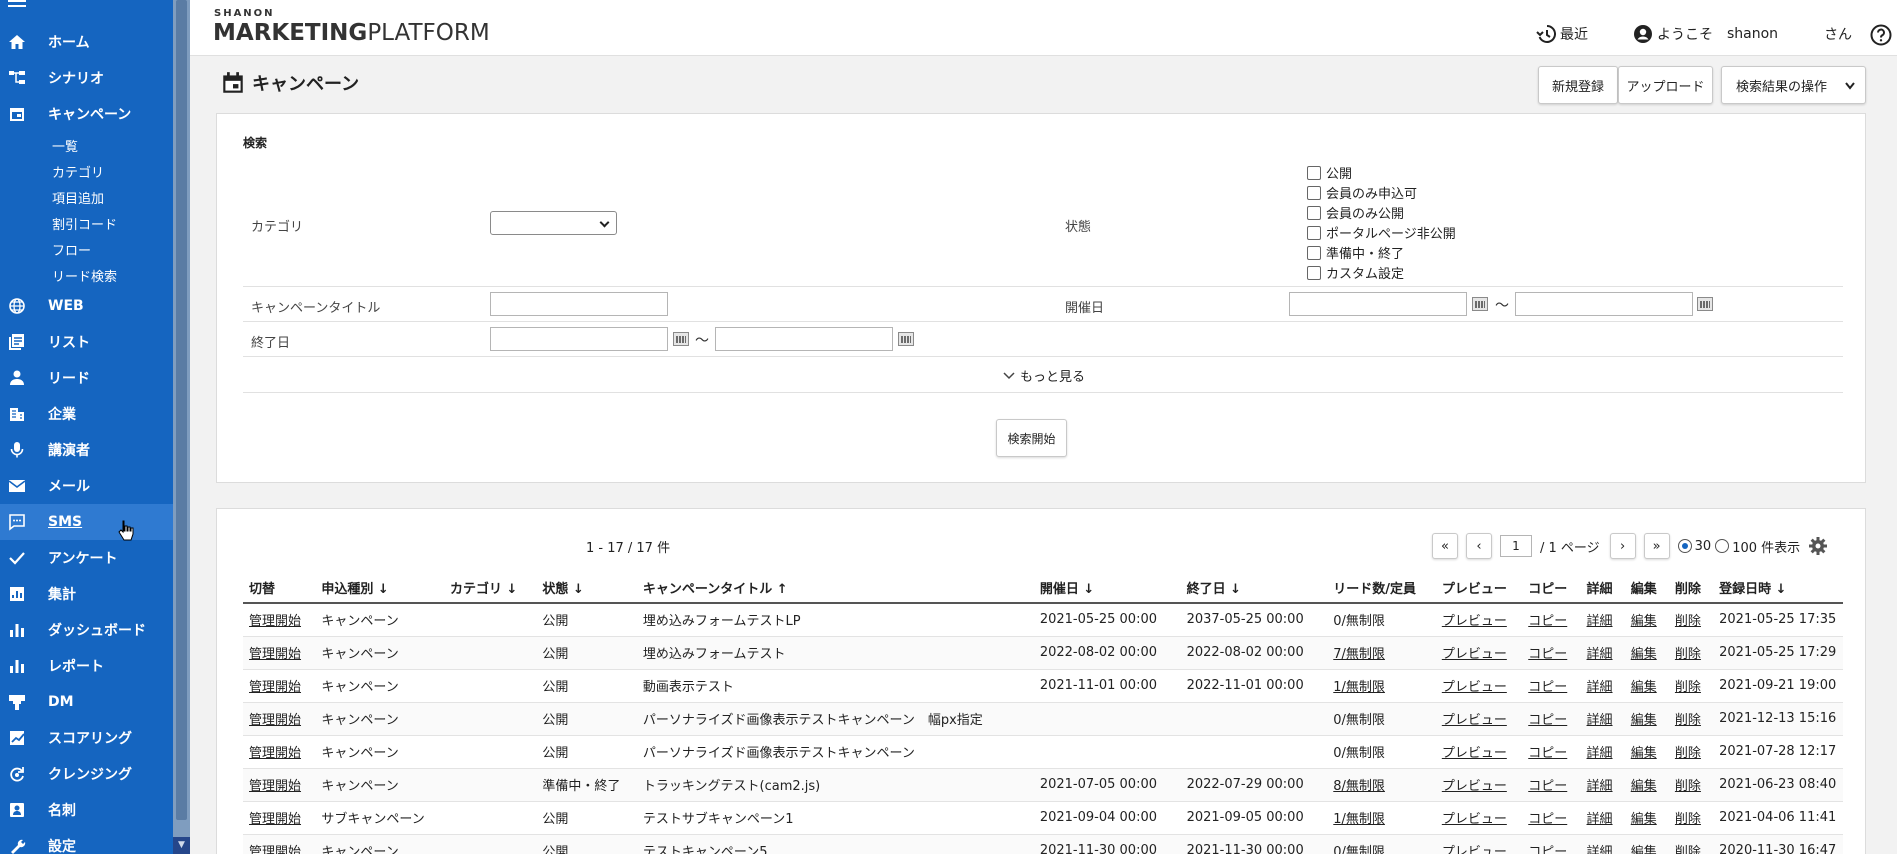  What do you see at coordinates (86, 558) in the screenshot?
I see `sidebar-item-survey: アンケート` at bounding box center [86, 558].